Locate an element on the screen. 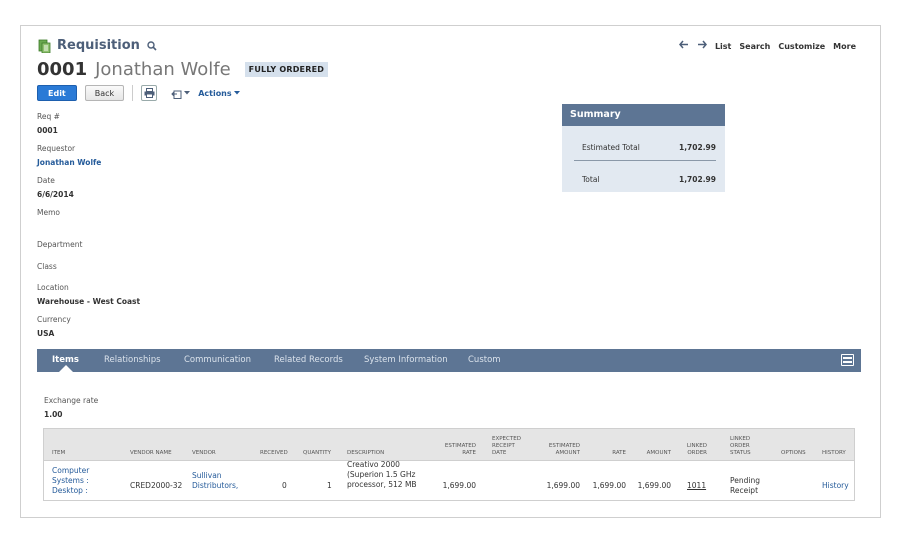  date-value: 6/6/2014 is located at coordinates (55, 194).